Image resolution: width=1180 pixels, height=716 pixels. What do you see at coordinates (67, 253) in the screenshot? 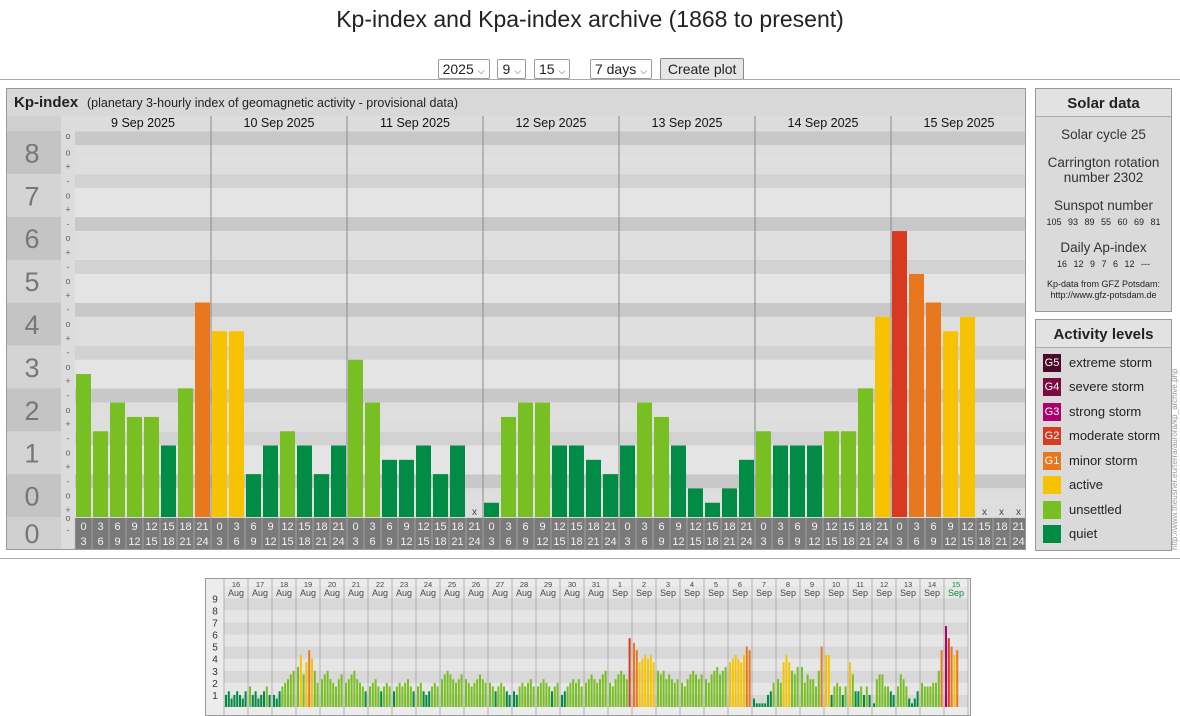
I see `y-minor-tick: +` at bounding box center [67, 253].